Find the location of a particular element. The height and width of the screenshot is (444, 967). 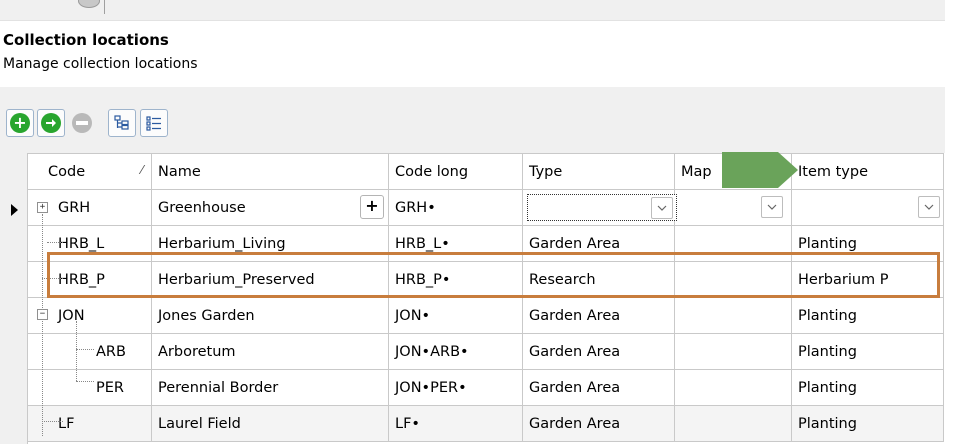

tree-view-button is located at coordinates (122, 123).